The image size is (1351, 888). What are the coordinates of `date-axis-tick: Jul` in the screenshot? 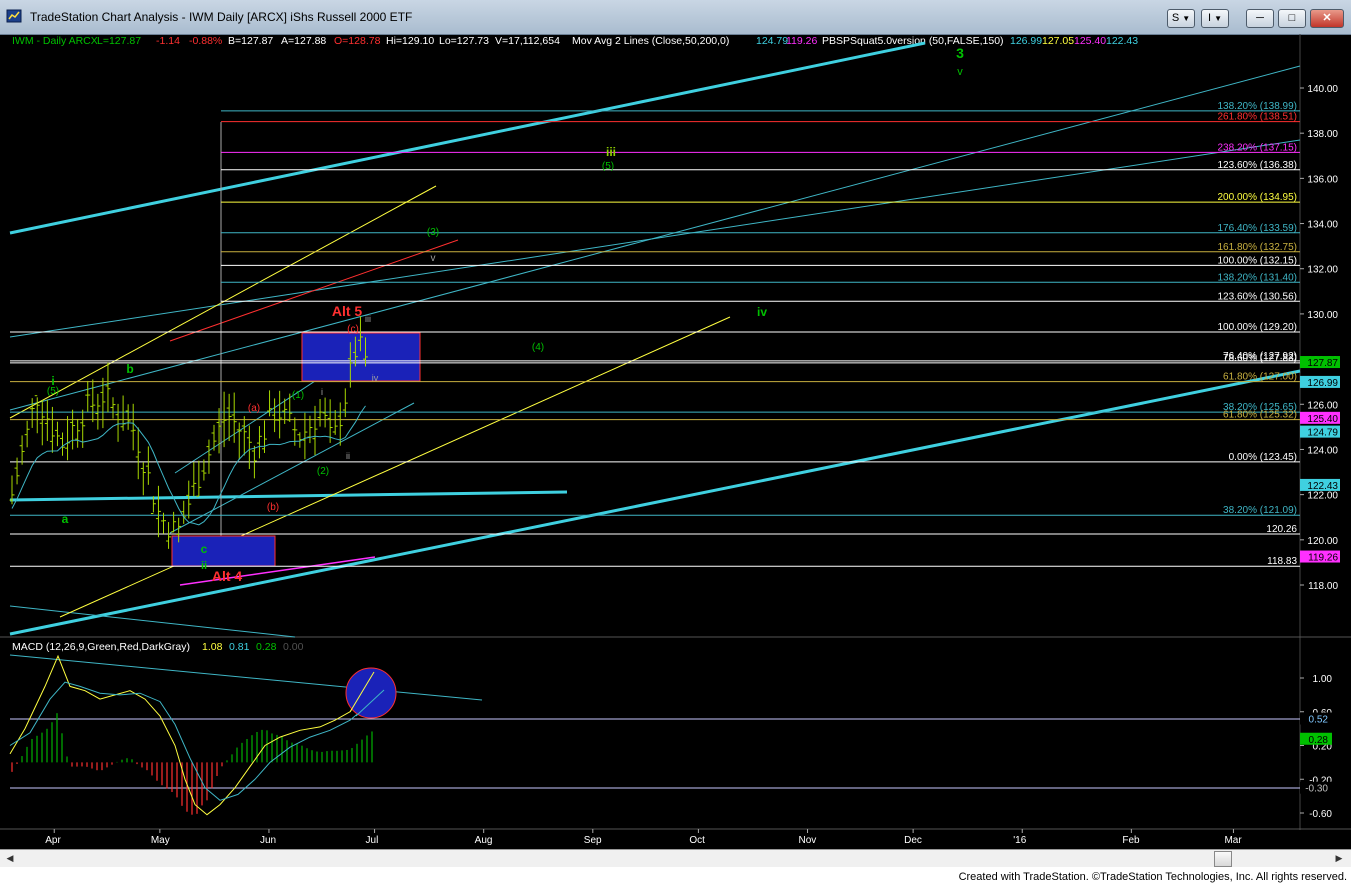 It's located at (372, 840).